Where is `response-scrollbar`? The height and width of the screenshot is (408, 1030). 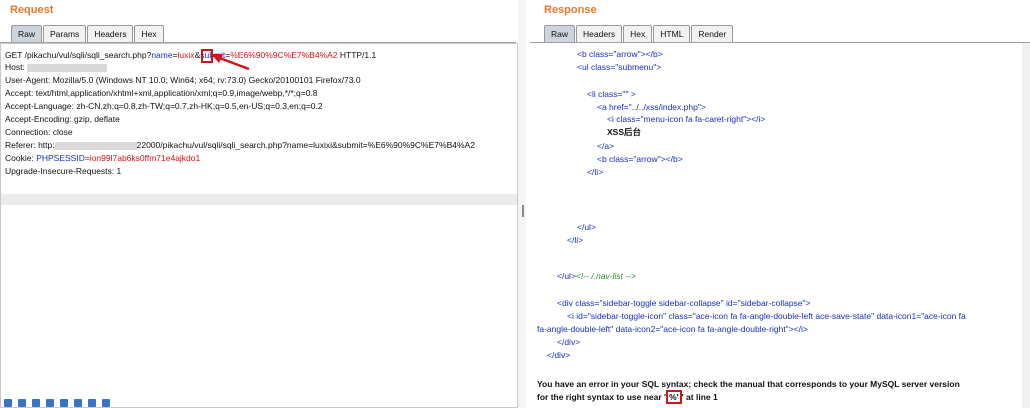 response-scrollbar is located at coordinates (1026, 225).